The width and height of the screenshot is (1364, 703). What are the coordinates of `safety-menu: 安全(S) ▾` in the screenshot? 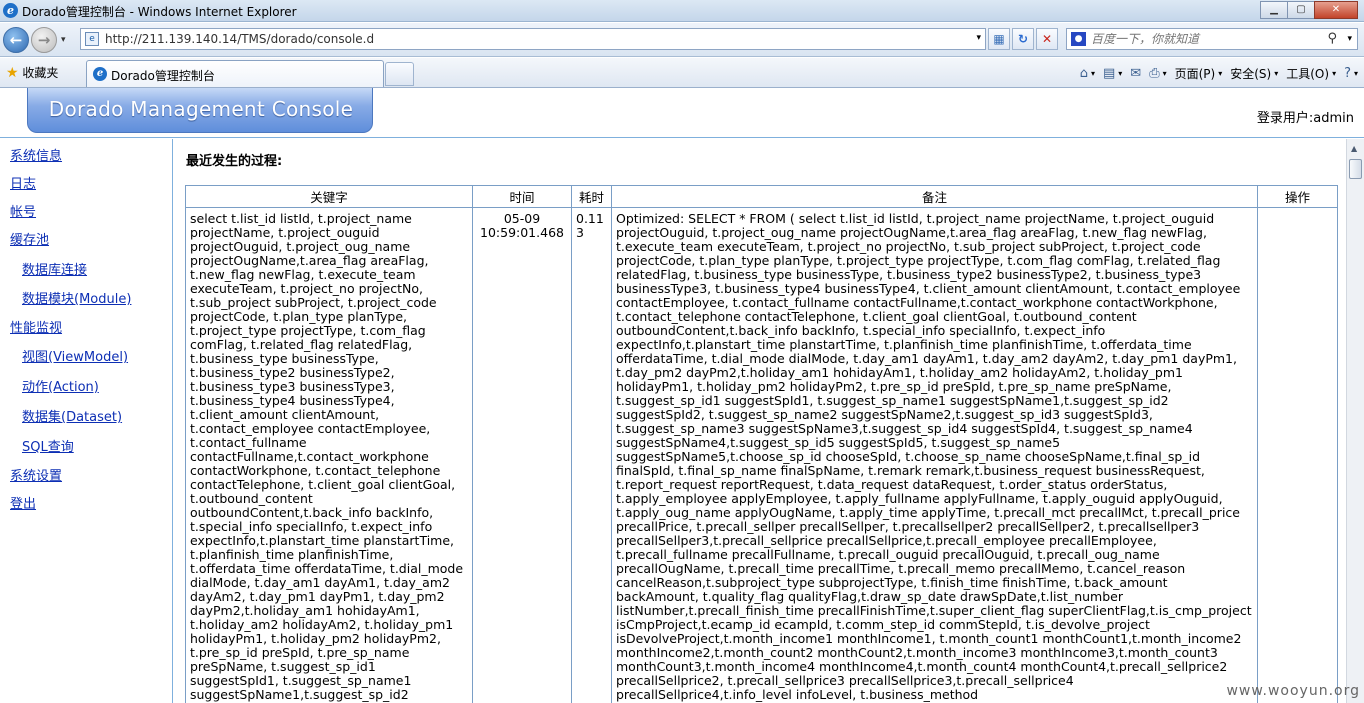 It's located at (1254, 73).